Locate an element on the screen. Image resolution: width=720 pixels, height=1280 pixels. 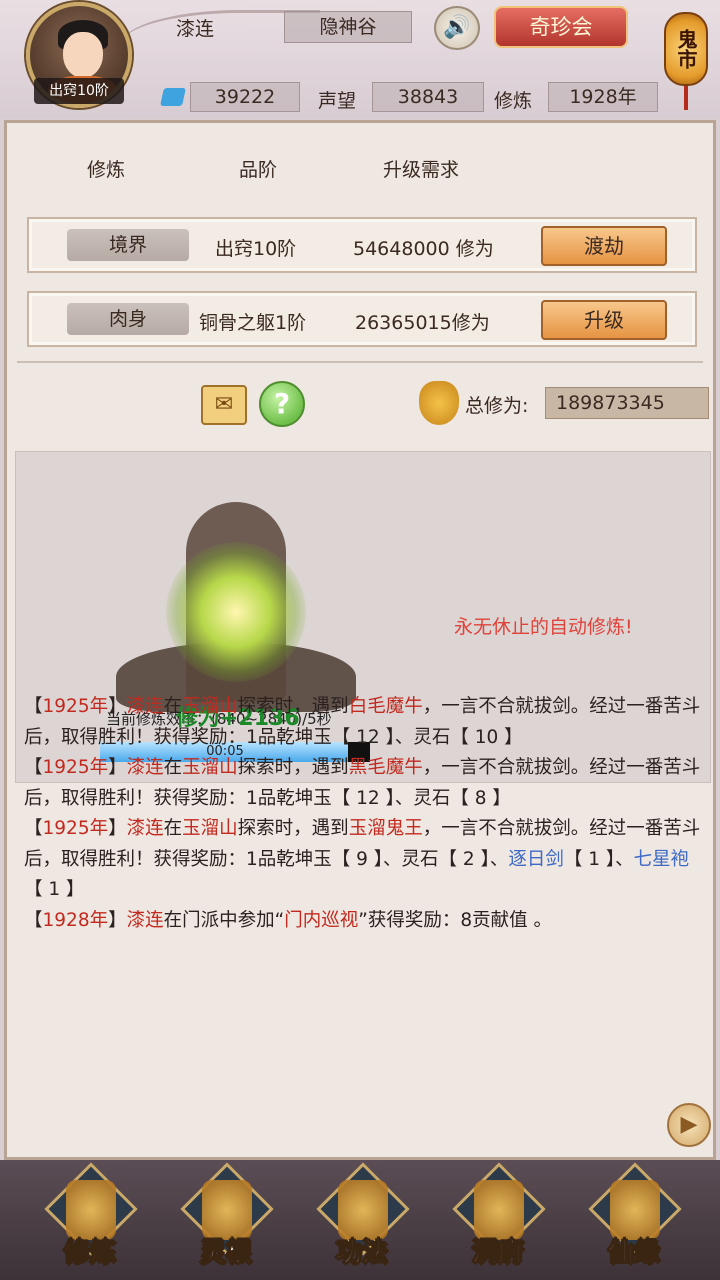
upgrade-button: 升级 is located at coordinates (604, 320).